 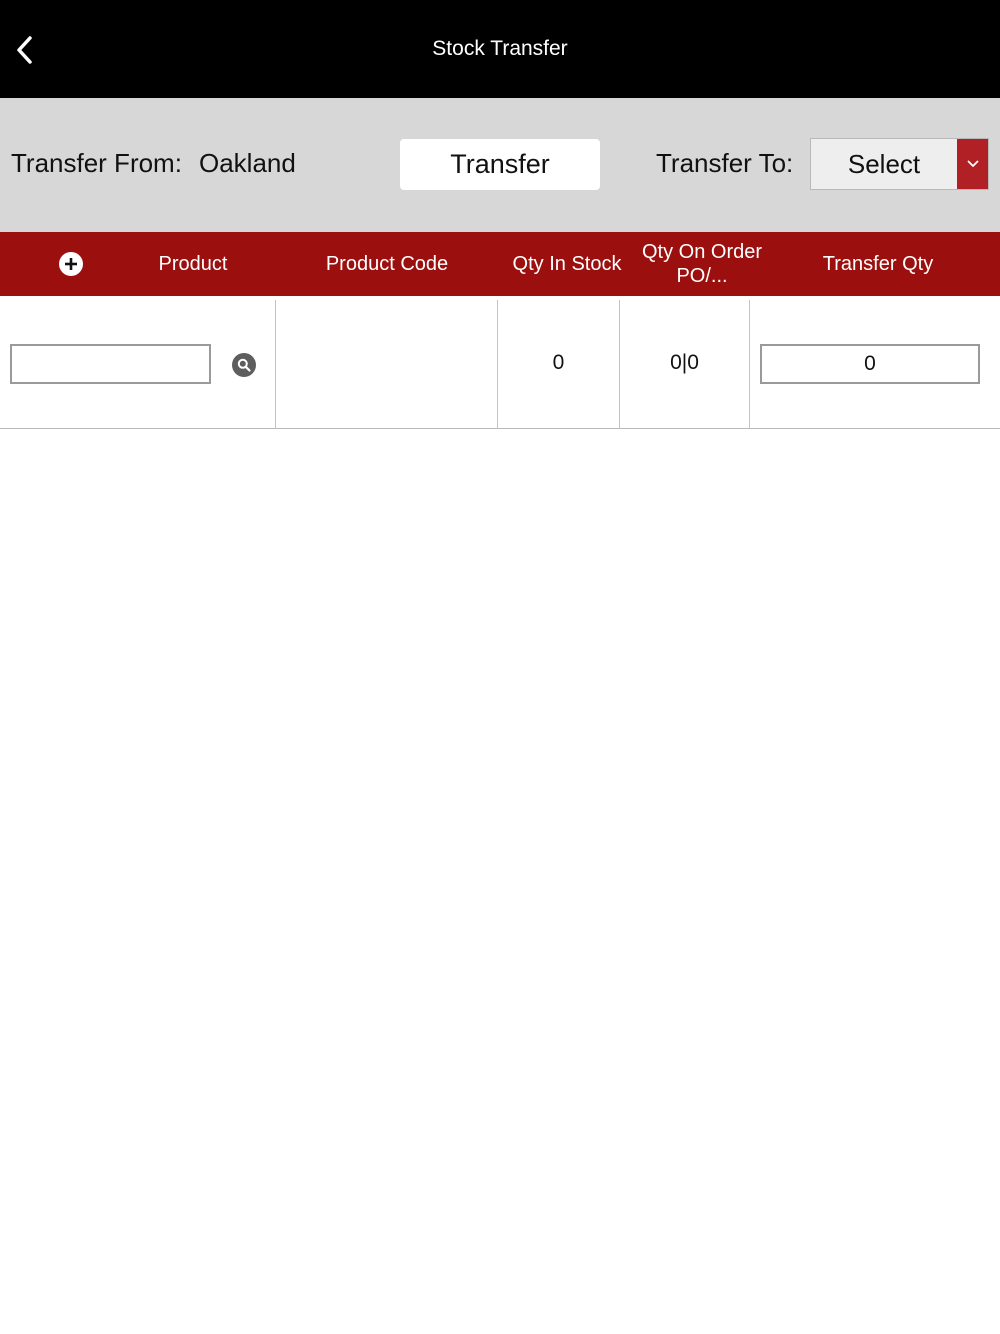 What do you see at coordinates (878, 264) in the screenshot?
I see `column-header-transfer-qty: Transfer Qty` at bounding box center [878, 264].